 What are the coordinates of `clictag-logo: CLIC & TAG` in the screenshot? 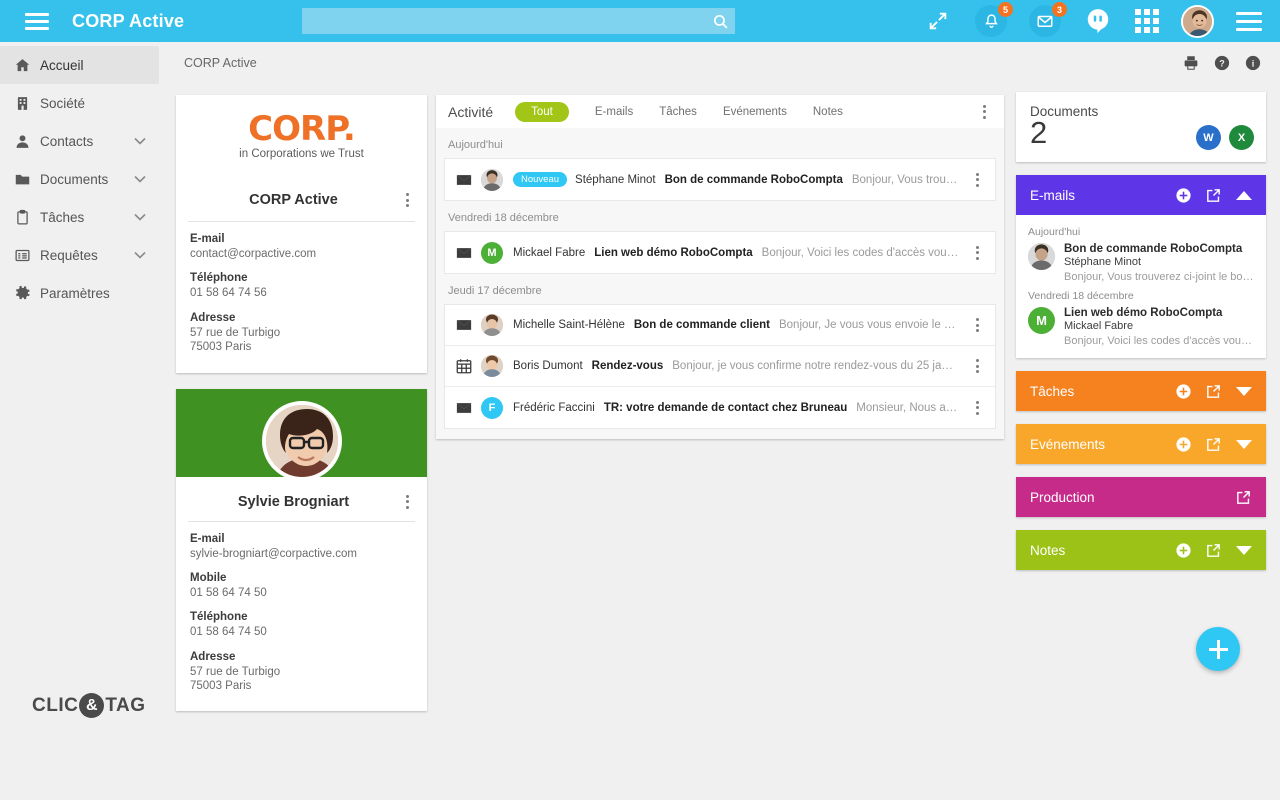 It's located at (89, 705).